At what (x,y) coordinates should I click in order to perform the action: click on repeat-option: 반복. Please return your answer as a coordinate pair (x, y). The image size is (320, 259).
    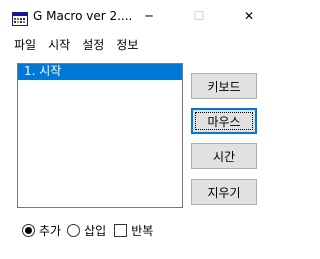
    Looking at the image, I should click on (133, 230).